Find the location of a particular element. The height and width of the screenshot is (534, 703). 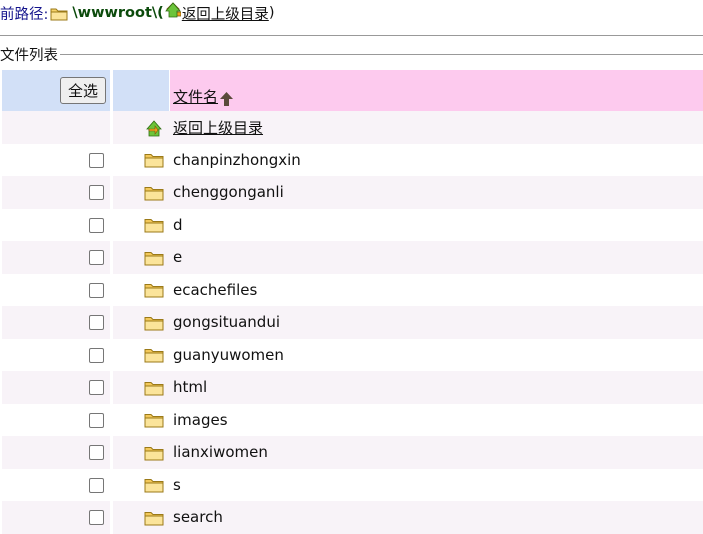

table-row: s is located at coordinates (352, 484).